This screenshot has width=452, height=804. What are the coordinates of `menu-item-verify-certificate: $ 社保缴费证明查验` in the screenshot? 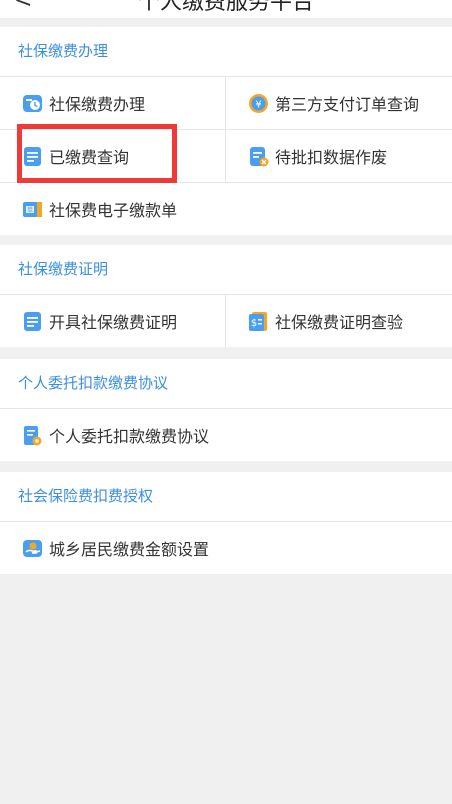 It's located at (339, 321).